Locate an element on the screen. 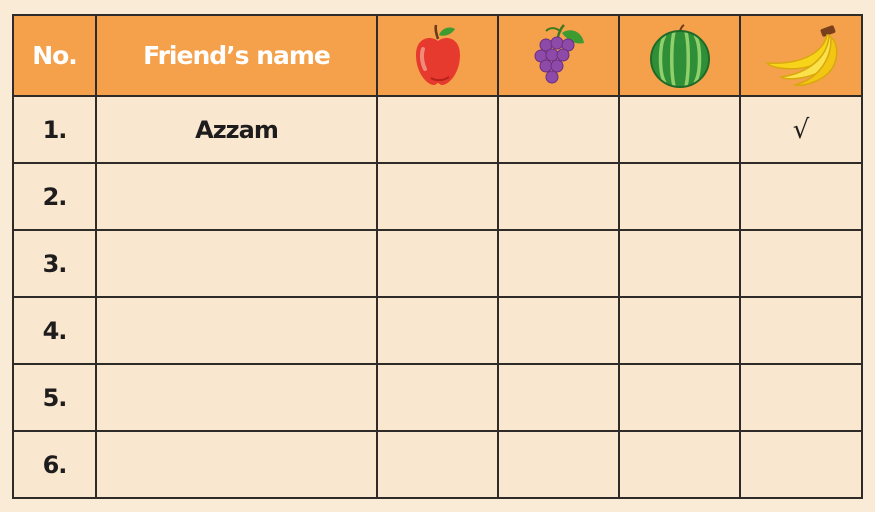  row-number: 2. is located at coordinates (54, 196).